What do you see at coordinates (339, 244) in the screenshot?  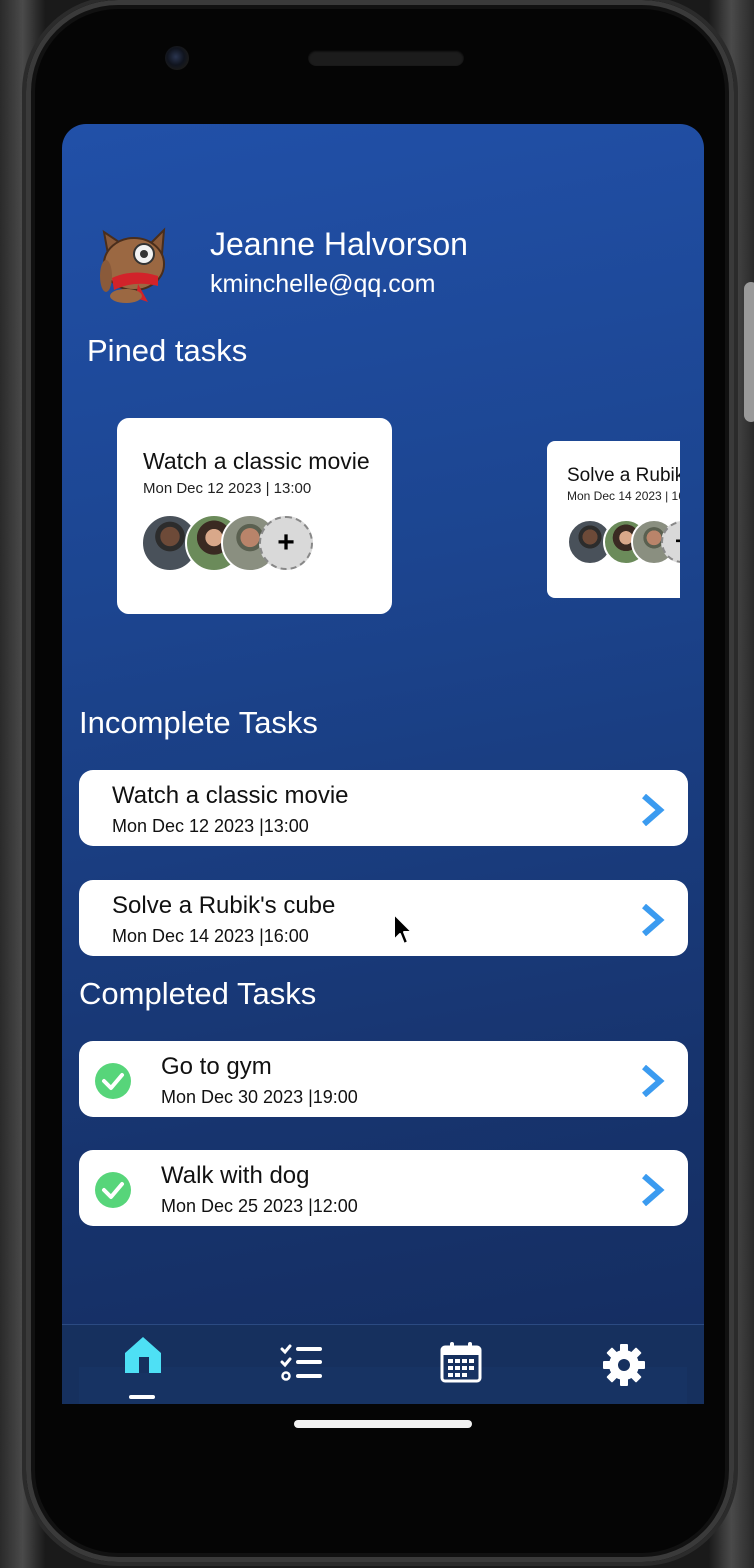 I see `user-name: Jeanne Halvorson` at bounding box center [339, 244].